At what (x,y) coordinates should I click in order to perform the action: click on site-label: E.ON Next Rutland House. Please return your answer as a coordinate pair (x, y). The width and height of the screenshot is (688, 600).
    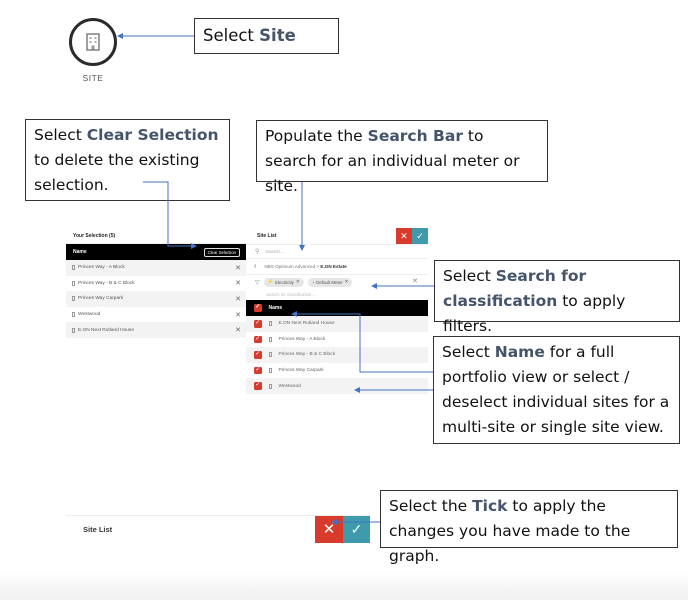
    Looking at the image, I should click on (306, 324).